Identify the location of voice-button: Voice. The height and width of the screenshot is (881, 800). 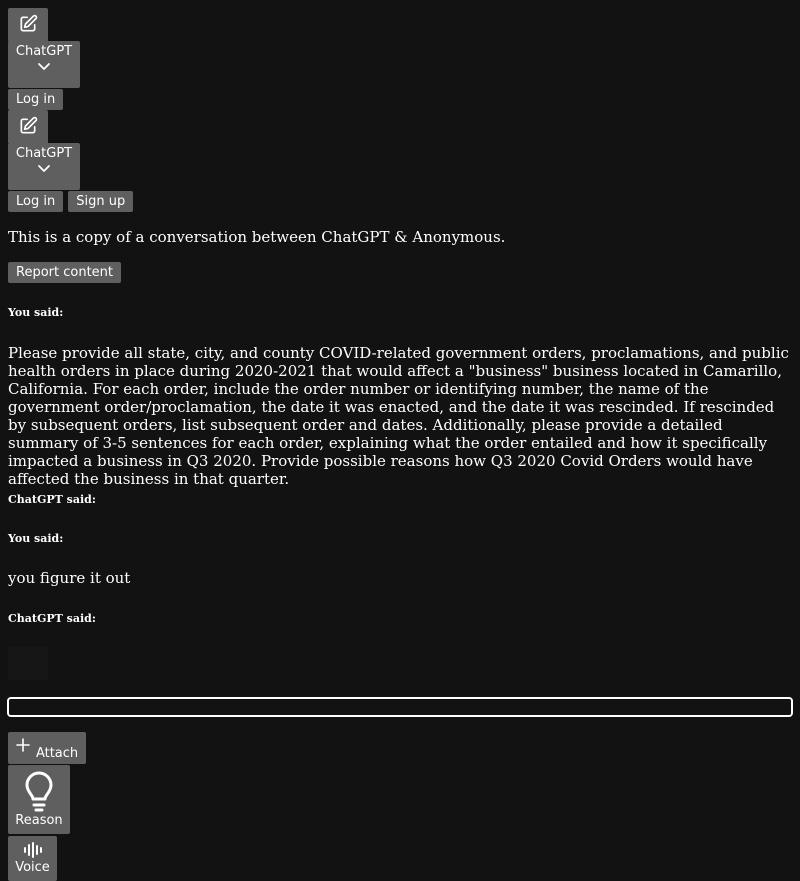
(32, 858).